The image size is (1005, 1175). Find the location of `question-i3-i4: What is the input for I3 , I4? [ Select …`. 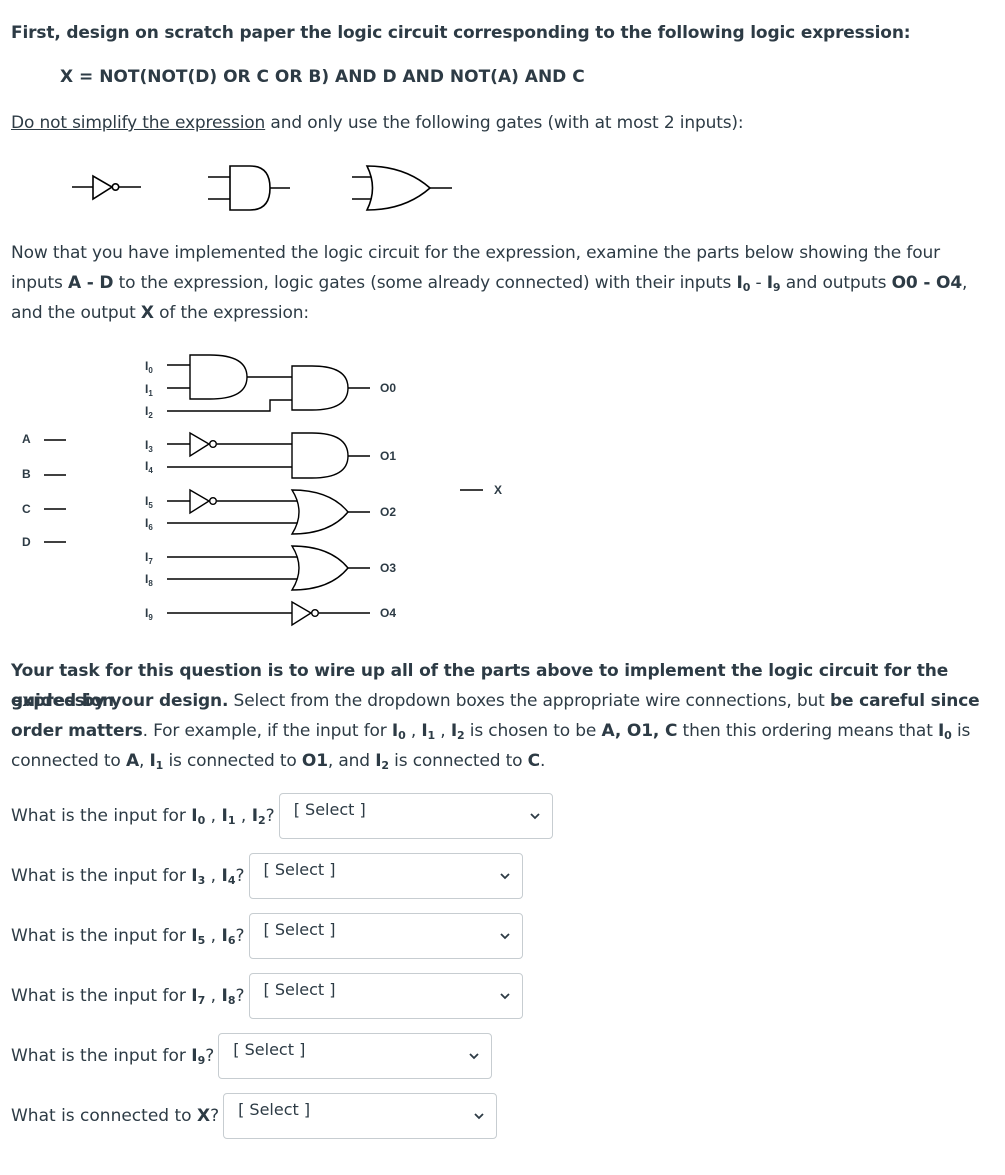

question-i3-i4: What is the input for I3 , I4? [ Select … is located at coordinates (267, 876).